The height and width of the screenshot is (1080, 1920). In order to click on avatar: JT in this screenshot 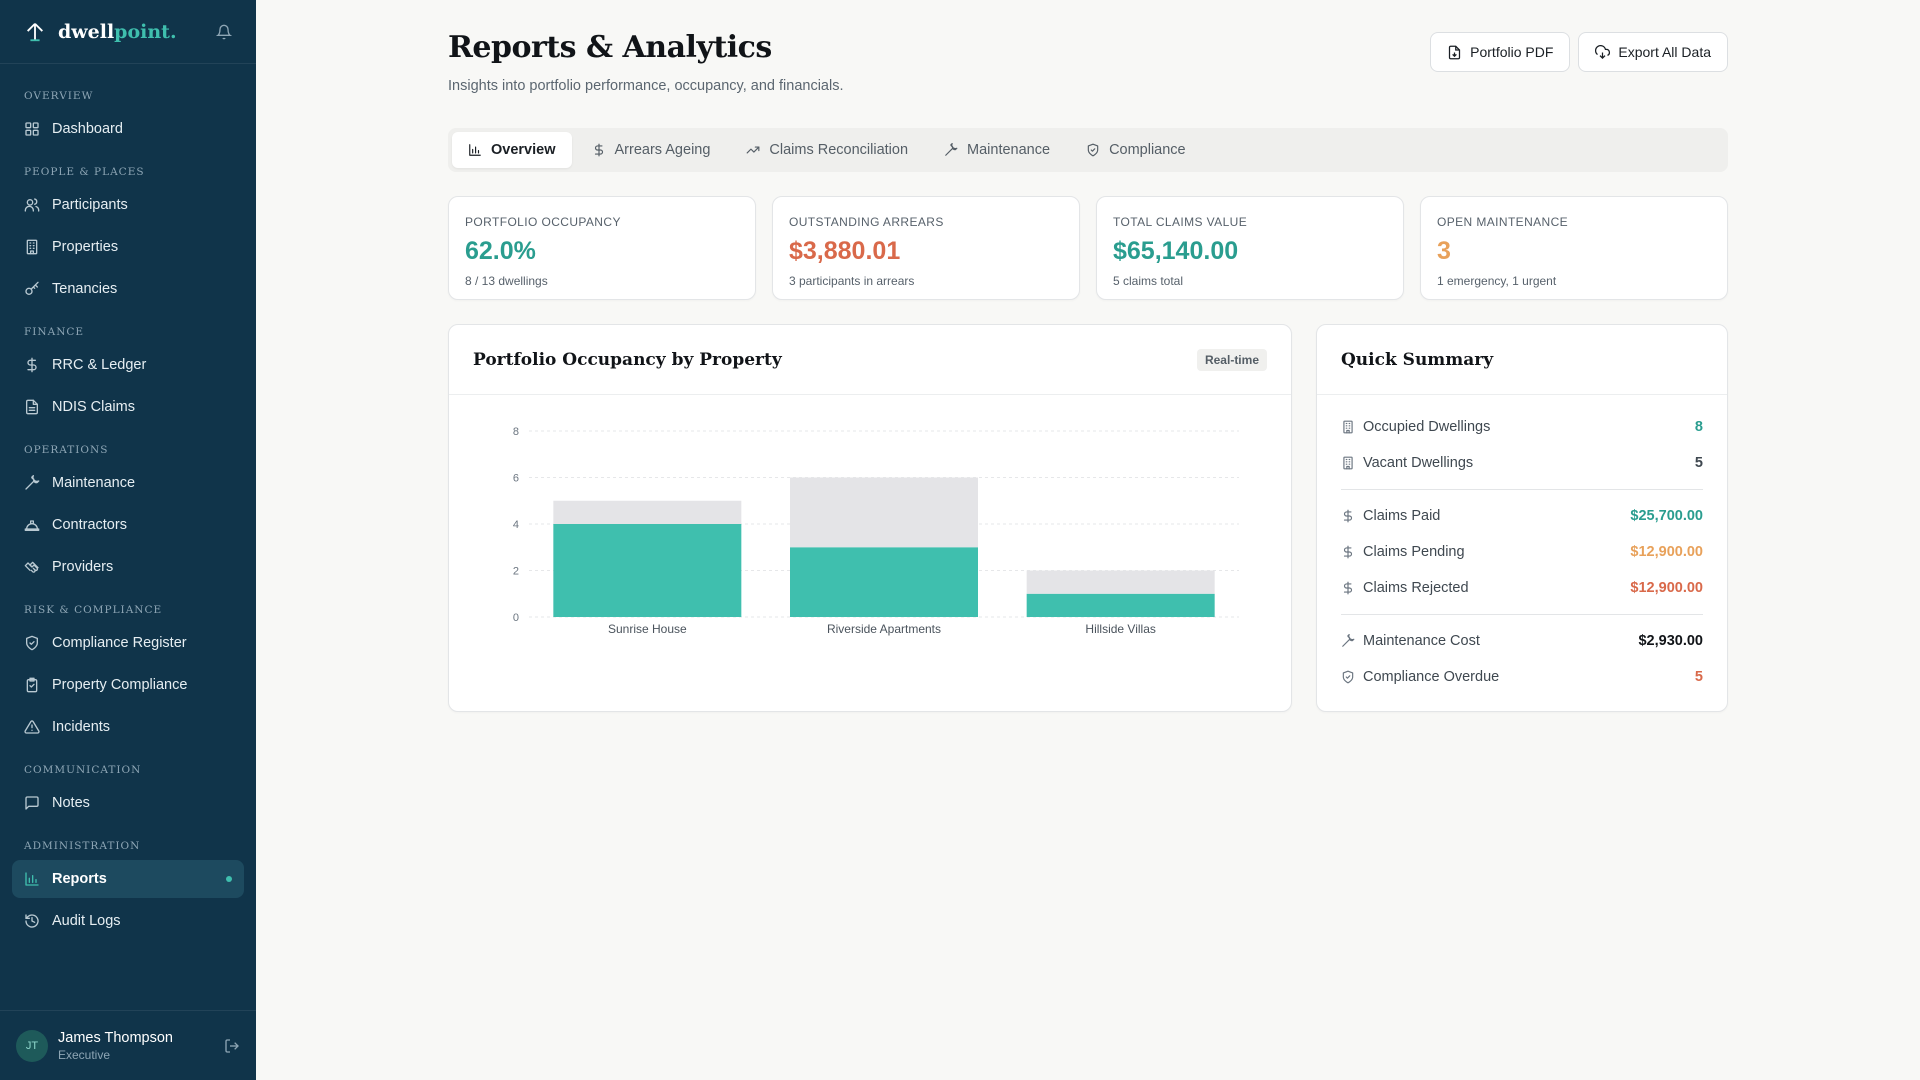, I will do `click(32, 1045)`.